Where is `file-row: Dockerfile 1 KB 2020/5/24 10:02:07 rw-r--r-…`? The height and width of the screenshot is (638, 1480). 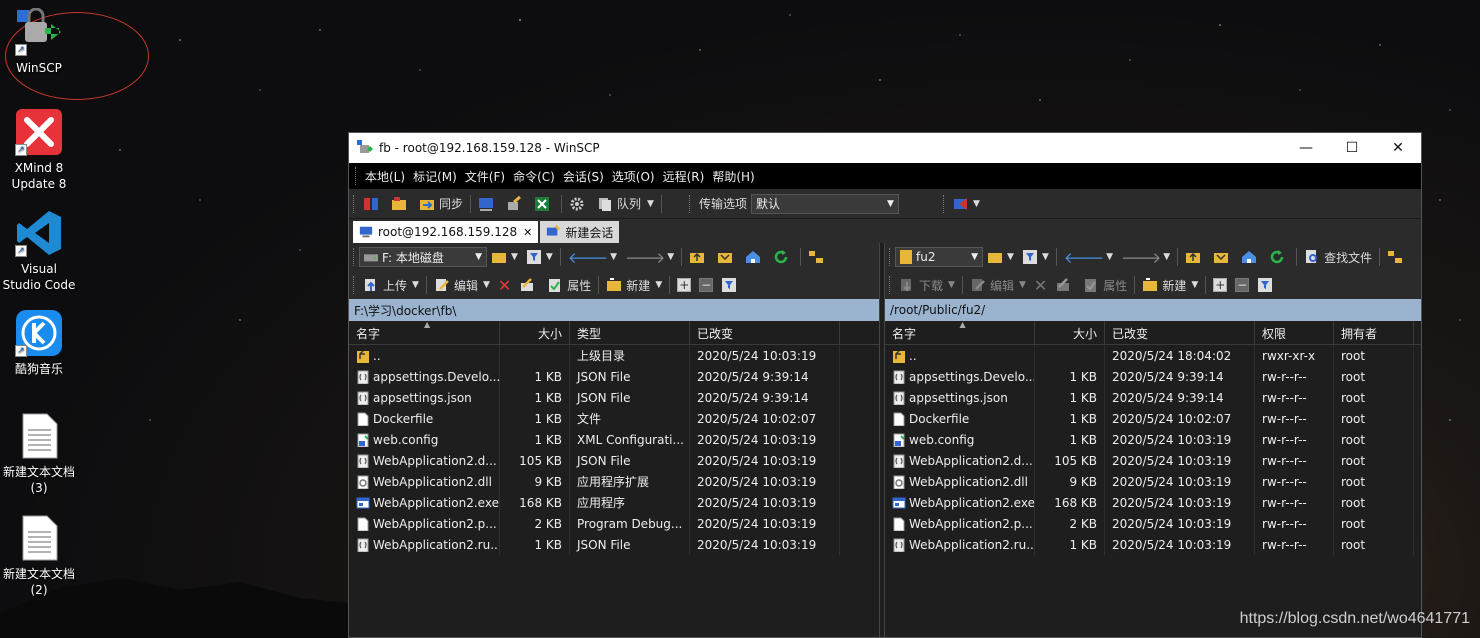 file-row: Dockerfile 1 KB 2020/5/24 10:02:07 rw-r--r-… is located at coordinates (1153, 418).